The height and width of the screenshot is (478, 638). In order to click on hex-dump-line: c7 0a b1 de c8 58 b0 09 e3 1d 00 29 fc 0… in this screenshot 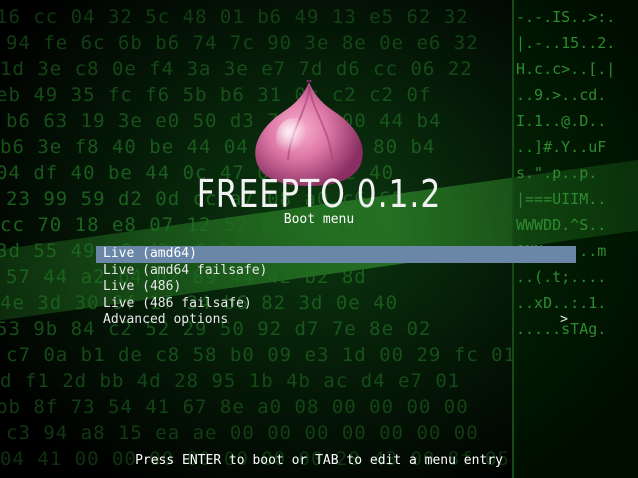, I will do `click(261, 355)`.